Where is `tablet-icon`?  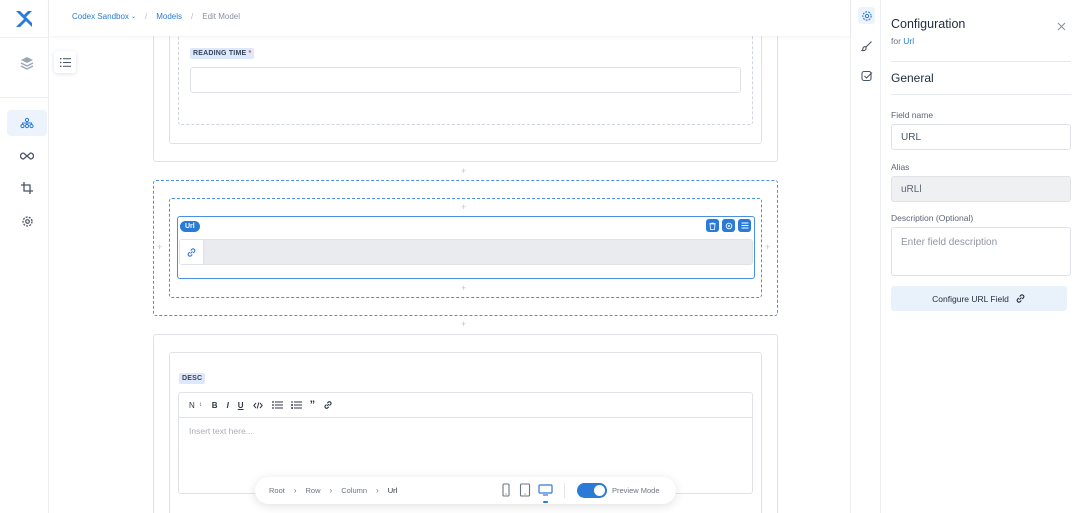
tablet-icon is located at coordinates (525, 490).